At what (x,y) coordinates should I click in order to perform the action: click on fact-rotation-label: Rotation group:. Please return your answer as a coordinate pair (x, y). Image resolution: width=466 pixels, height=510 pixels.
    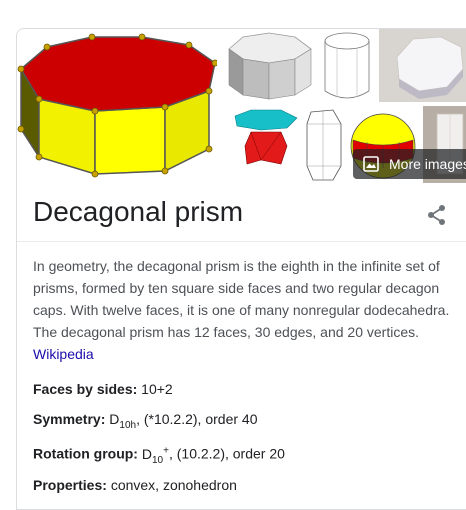
    Looking at the image, I should click on (85, 453).